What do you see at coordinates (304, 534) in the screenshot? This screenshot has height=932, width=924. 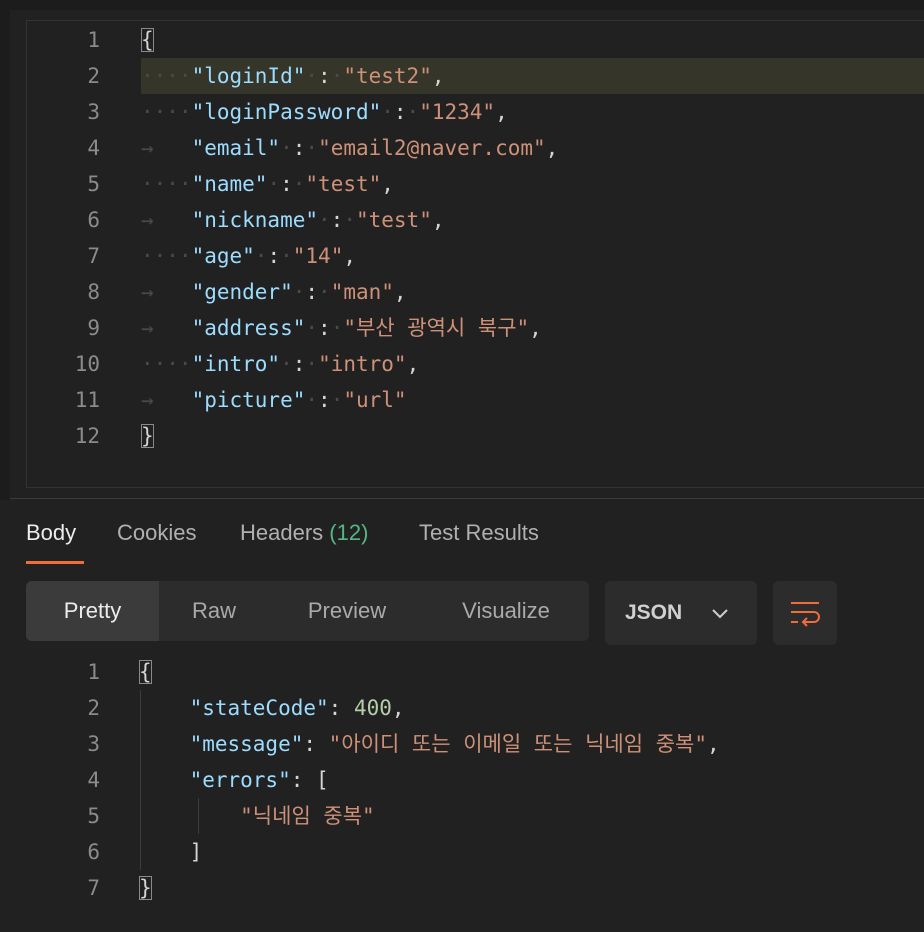 I see `tab-headers: Headers (12)` at bounding box center [304, 534].